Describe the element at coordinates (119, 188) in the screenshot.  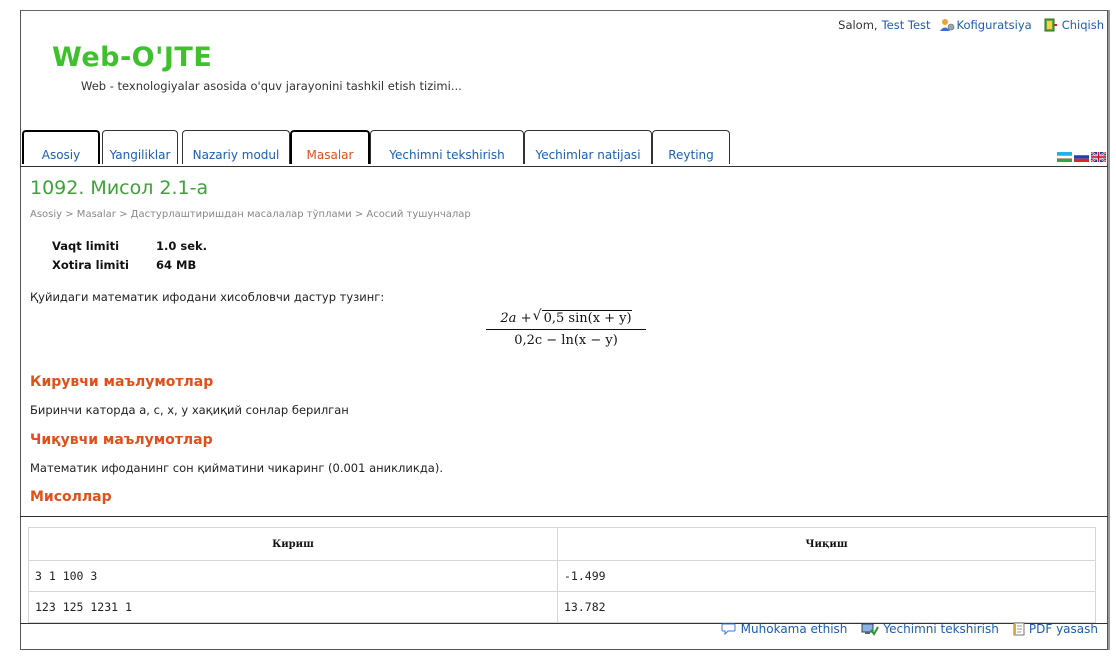
I see `problem-title: 1092. Мисол 2.1-а` at that location.